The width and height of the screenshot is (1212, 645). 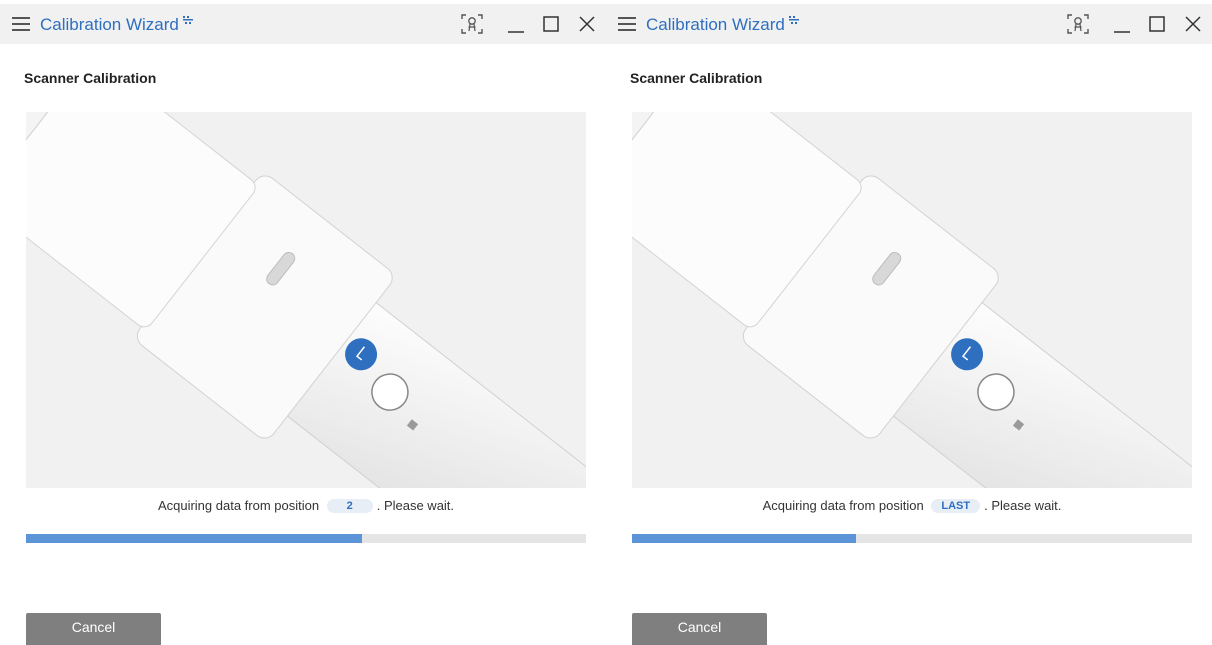 What do you see at coordinates (349, 506) in the screenshot?
I see `position-badge: 2` at bounding box center [349, 506].